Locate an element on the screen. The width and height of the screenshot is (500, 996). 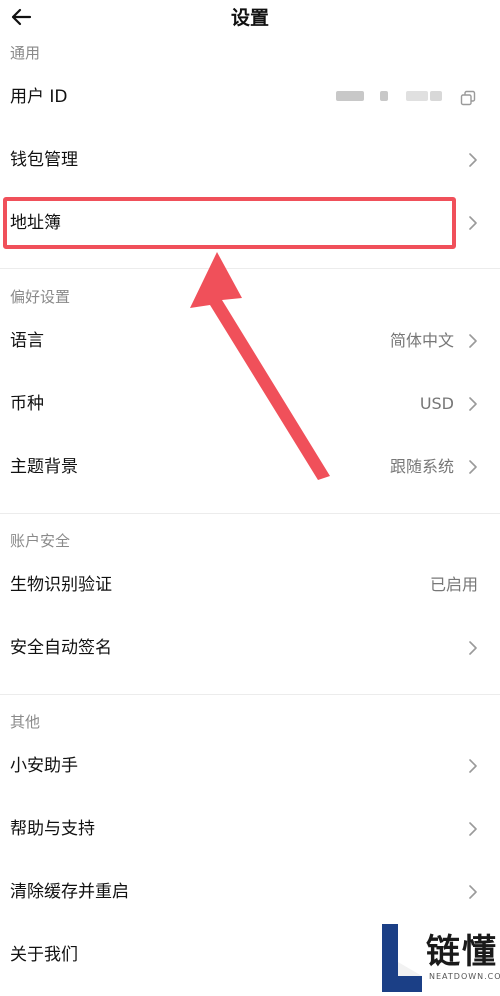
theme-label: 主题背景 is located at coordinates (44, 467).